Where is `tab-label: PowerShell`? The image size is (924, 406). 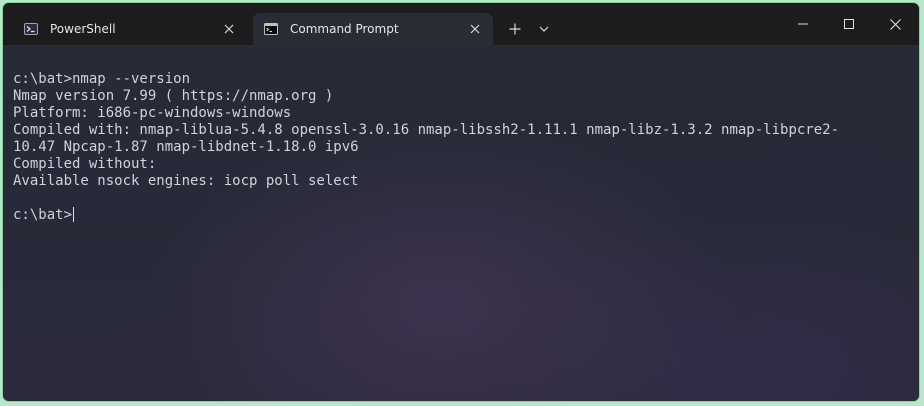
tab-label: PowerShell is located at coordinates (83, 29).